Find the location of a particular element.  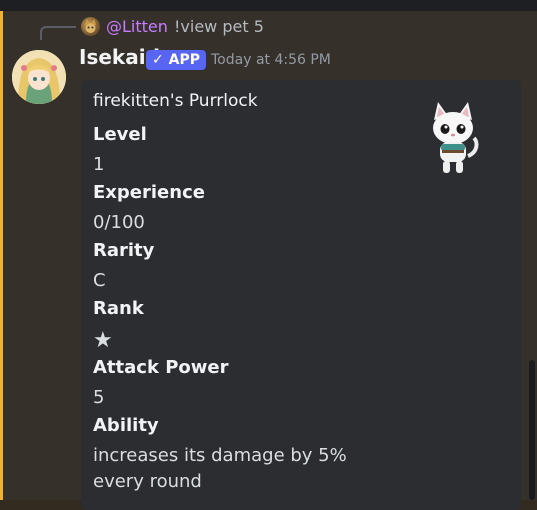

field-name-ability: Ability is located at coordinates (126, 425).